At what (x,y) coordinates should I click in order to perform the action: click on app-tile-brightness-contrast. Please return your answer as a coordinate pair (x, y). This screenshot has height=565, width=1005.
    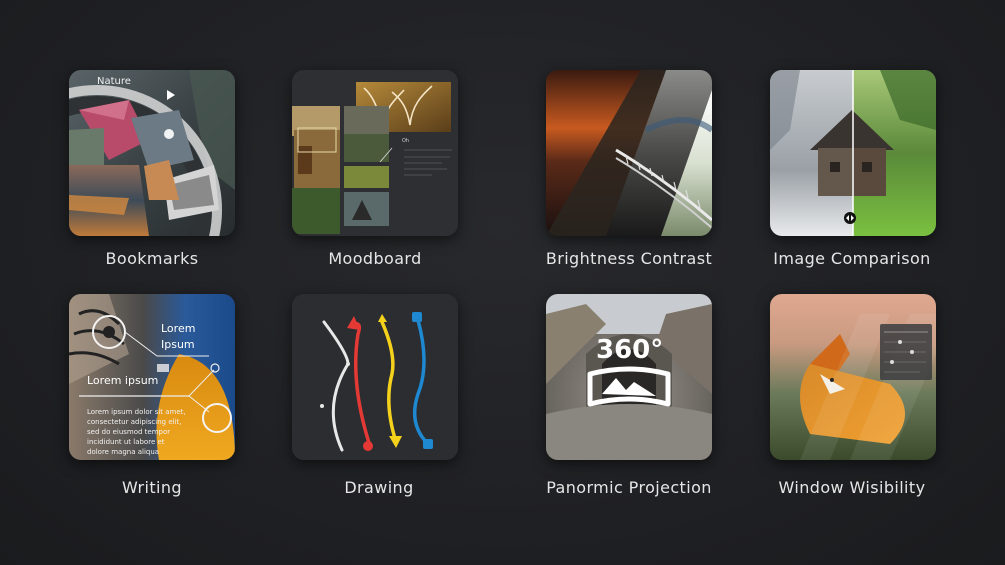
    Looking at the image, I should click on (629, 153).